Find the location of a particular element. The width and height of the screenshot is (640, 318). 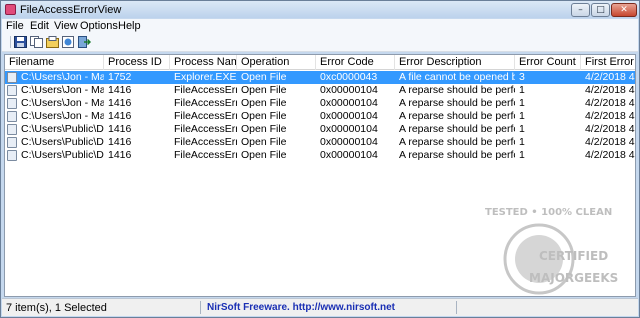

column-error-code: Error Code is located at coordinates (355, 62).